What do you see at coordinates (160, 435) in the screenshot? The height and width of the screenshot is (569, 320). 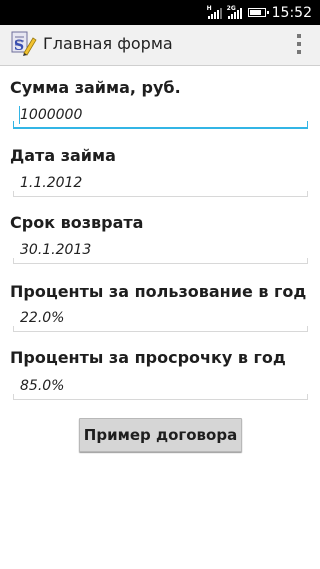 I see `example-contract-button: Пример договора` at bounding box center [160, 435].